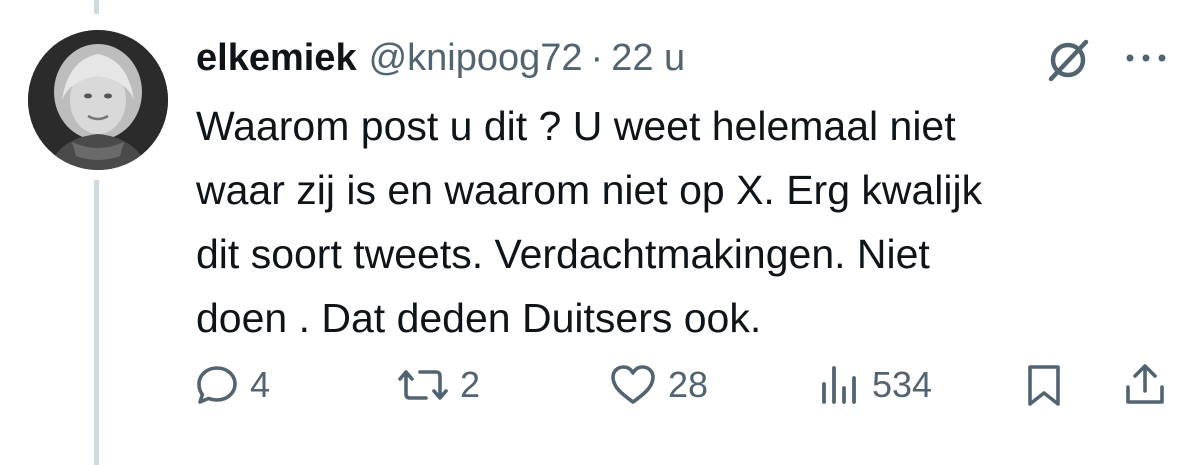 The image size is (1200, 465). I want to click on like-button: 28, so click(658, 385).